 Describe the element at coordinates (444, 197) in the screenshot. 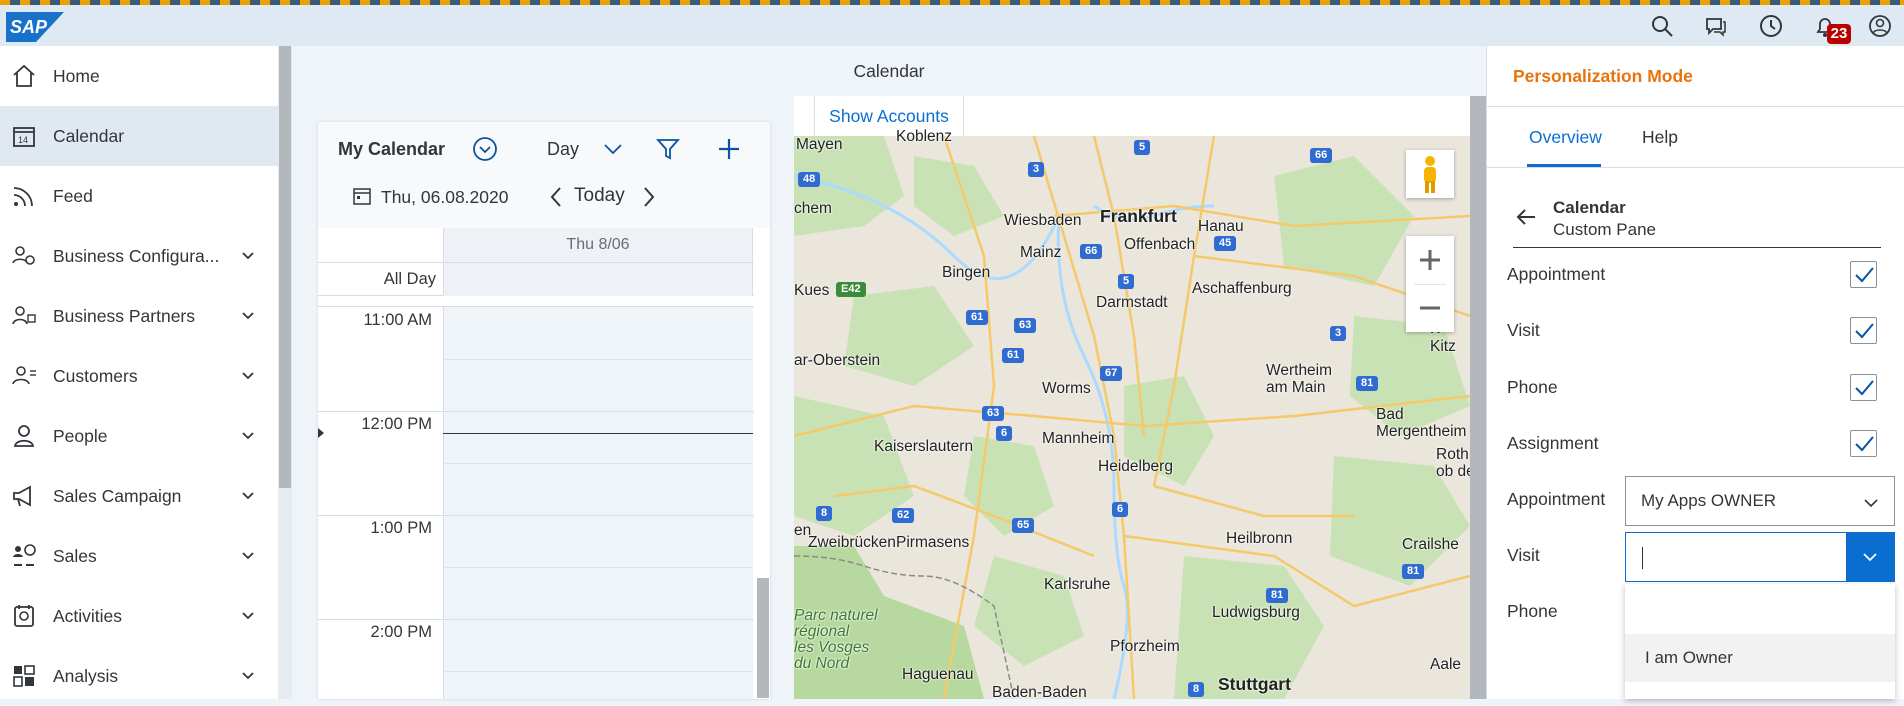

I see `date-display: Thu, 06.08.2020` at that location.